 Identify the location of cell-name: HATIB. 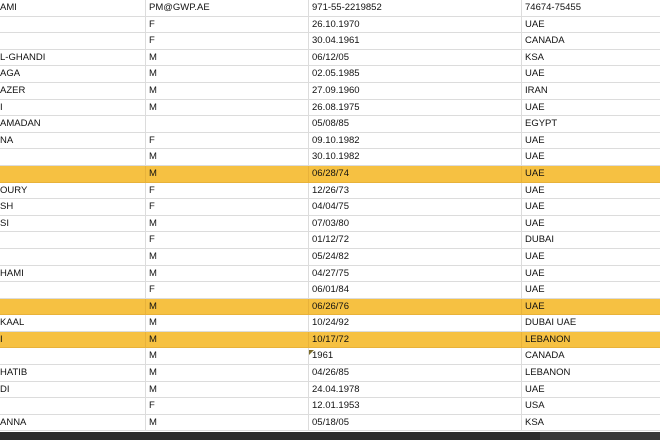
(72, 373).